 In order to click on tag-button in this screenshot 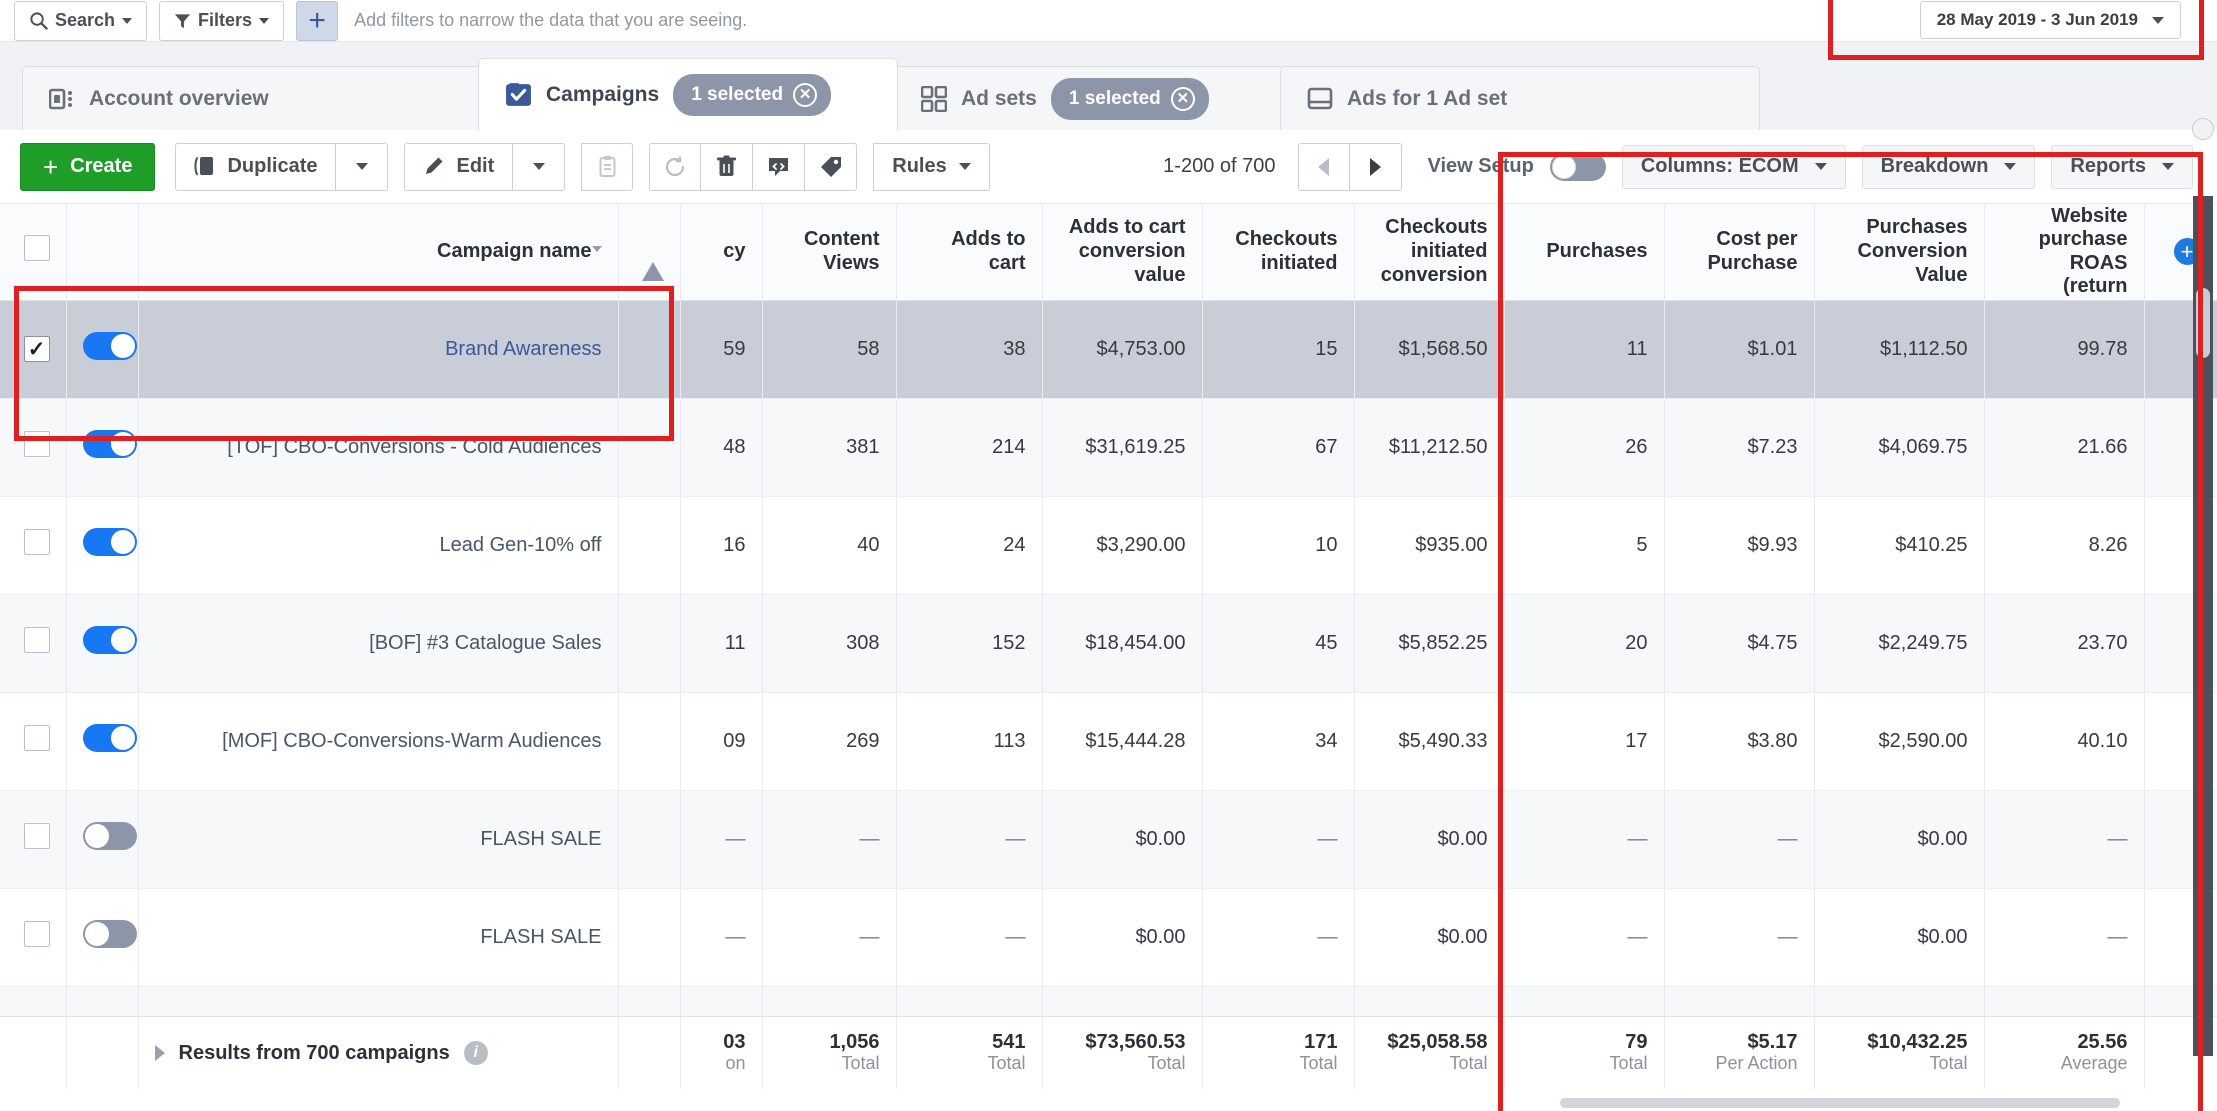, I will do `click(831, 166)`.